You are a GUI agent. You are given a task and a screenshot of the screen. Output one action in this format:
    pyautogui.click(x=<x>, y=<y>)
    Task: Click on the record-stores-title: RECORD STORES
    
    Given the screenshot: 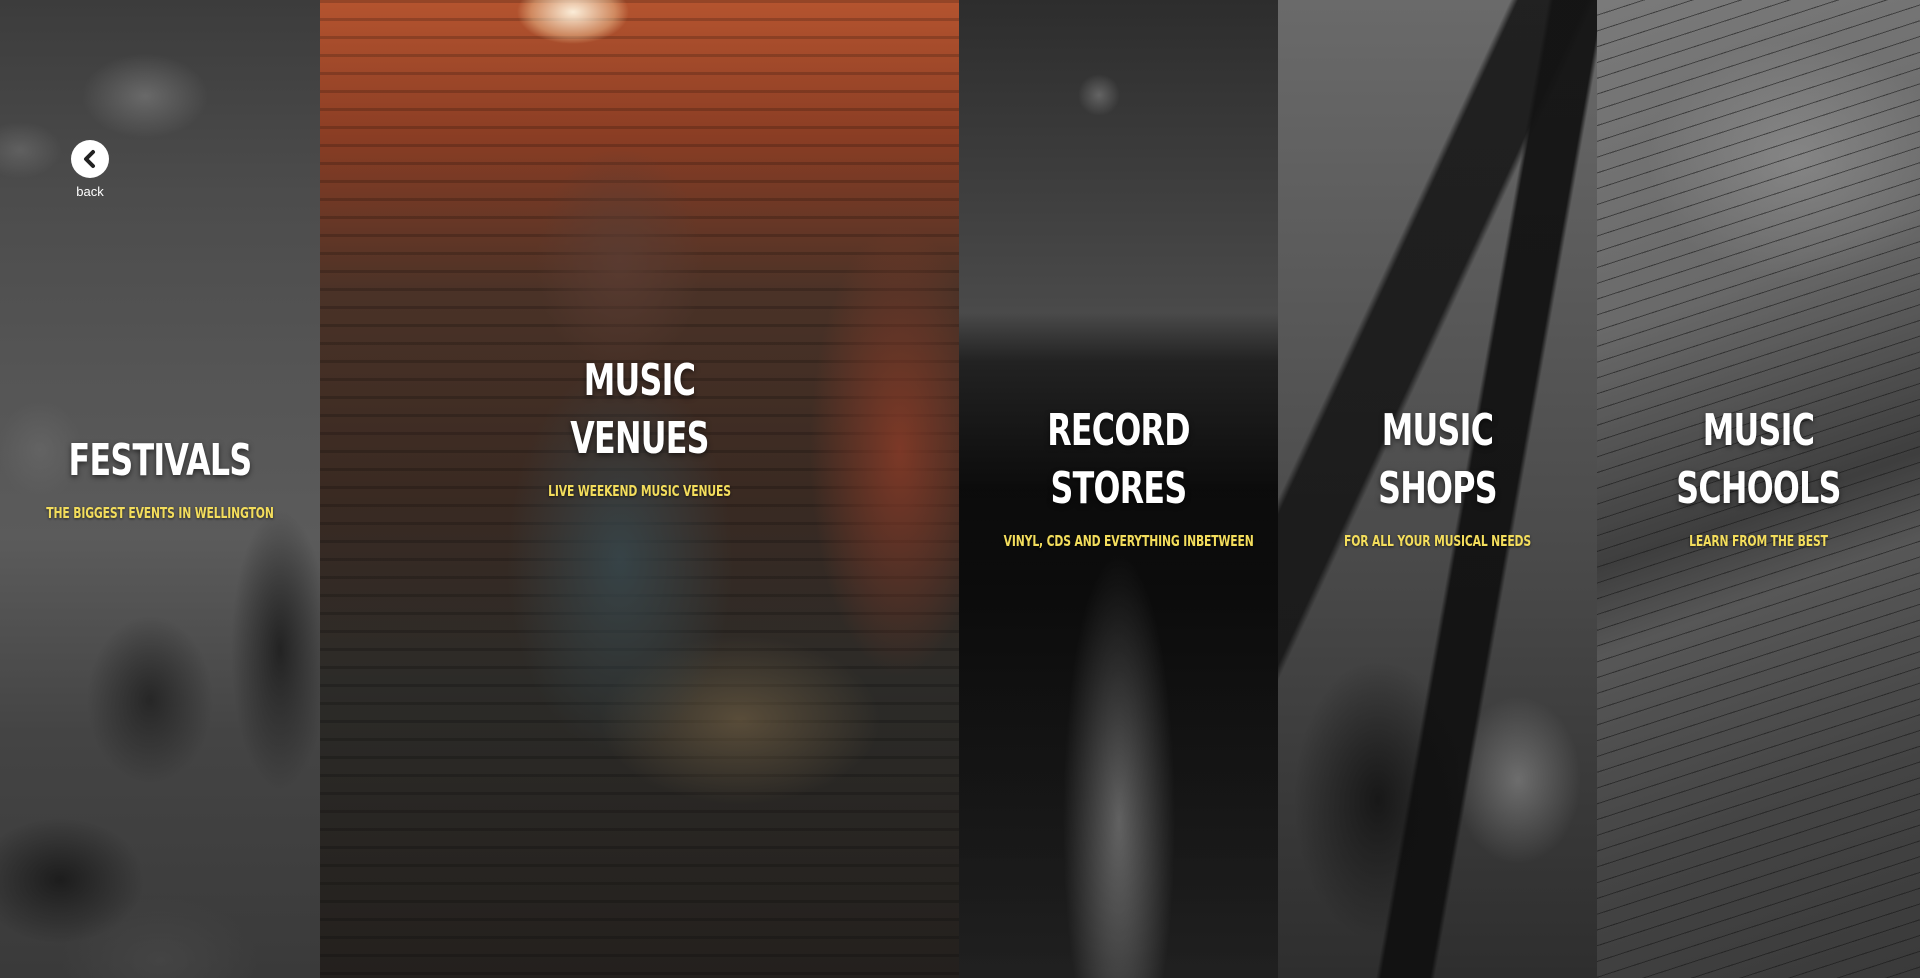 What is the action you would take?
    pyautogui.click(x=1119, y=460)
    